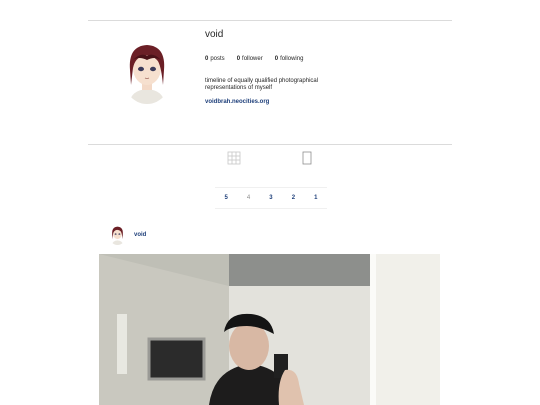 The image size is (540, 405). Describe the element at coordinates (226, 198) in the screenshot. I see `page-link-5: 5` at that location.